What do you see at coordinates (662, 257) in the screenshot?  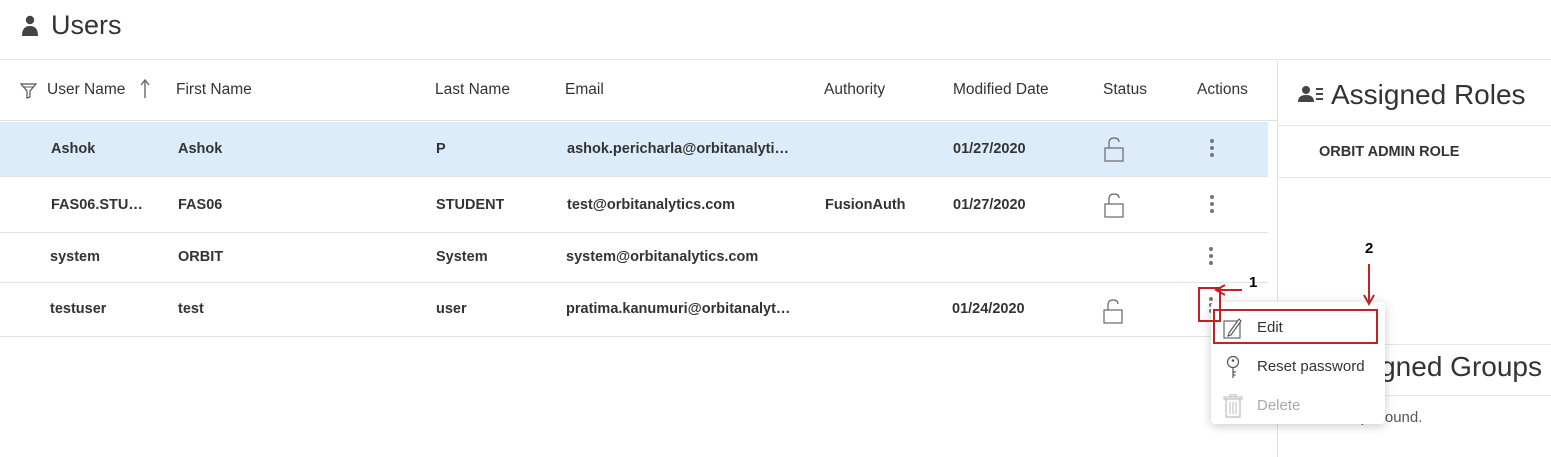 I see `cell-email: system@orbitanalytics.com` at bounding box center [662, 257].